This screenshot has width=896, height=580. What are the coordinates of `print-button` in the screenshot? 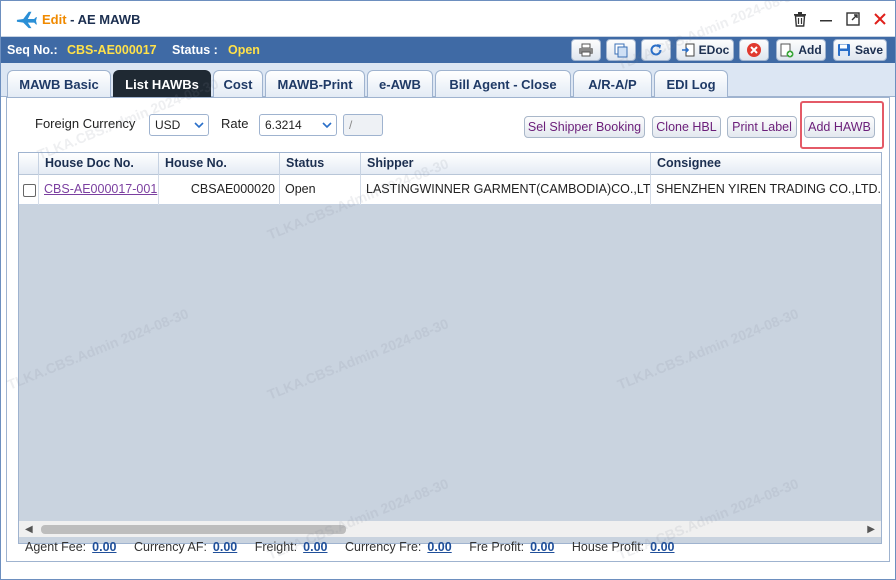 It's located at (586, 50).